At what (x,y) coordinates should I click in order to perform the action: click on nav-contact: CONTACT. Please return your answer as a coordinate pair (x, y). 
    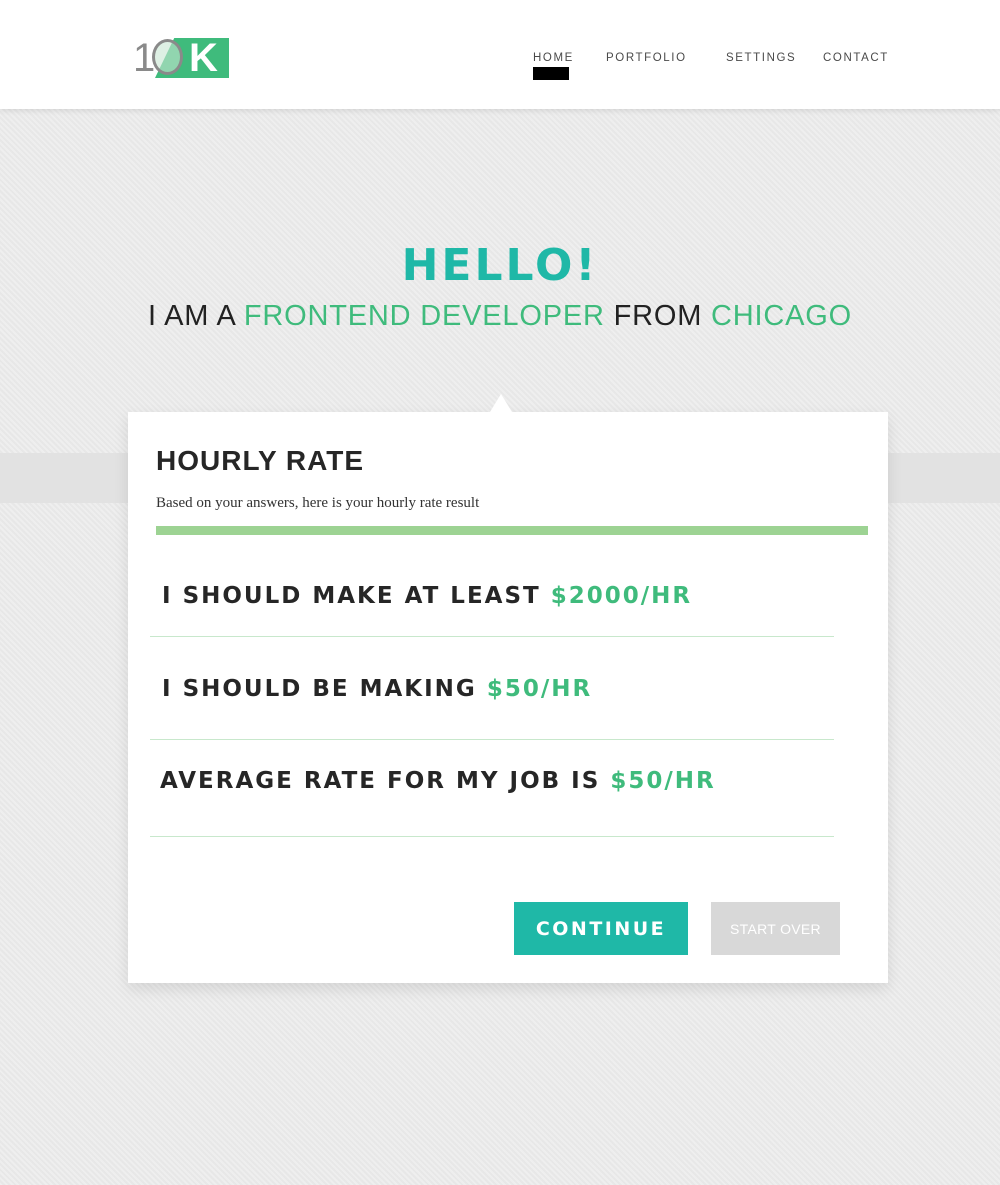
    Looking at the image, I should click on (856, 58).